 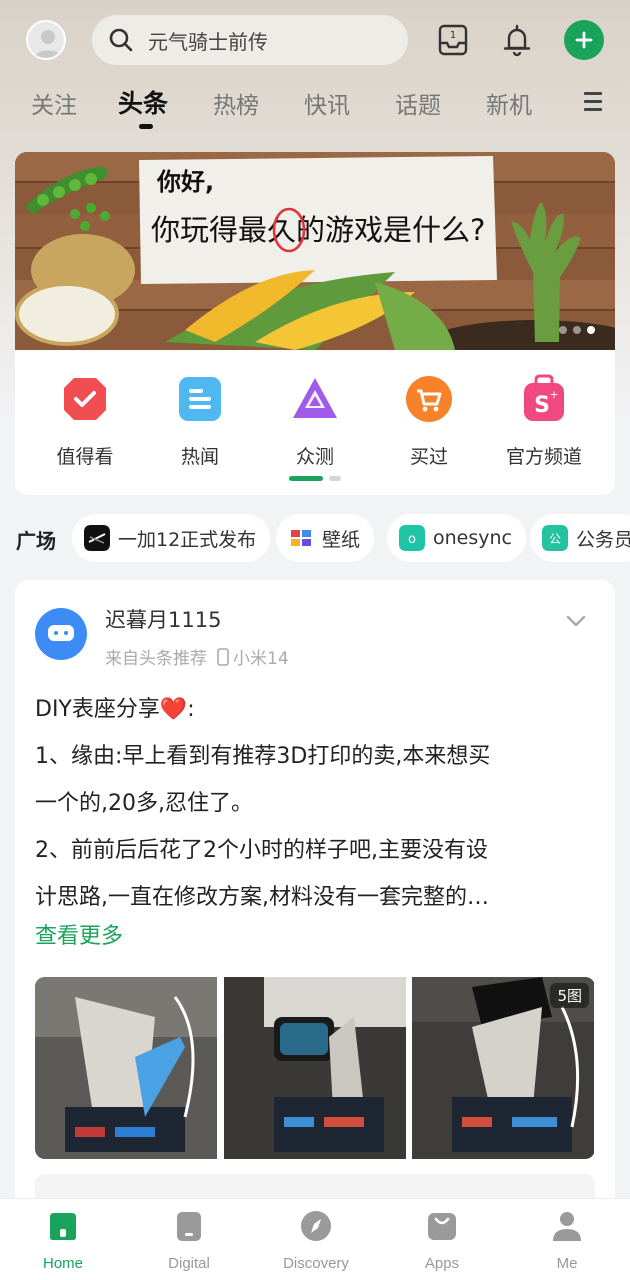 I want to click on shopping-bag-icon: S +, so click(x=544, y=397).